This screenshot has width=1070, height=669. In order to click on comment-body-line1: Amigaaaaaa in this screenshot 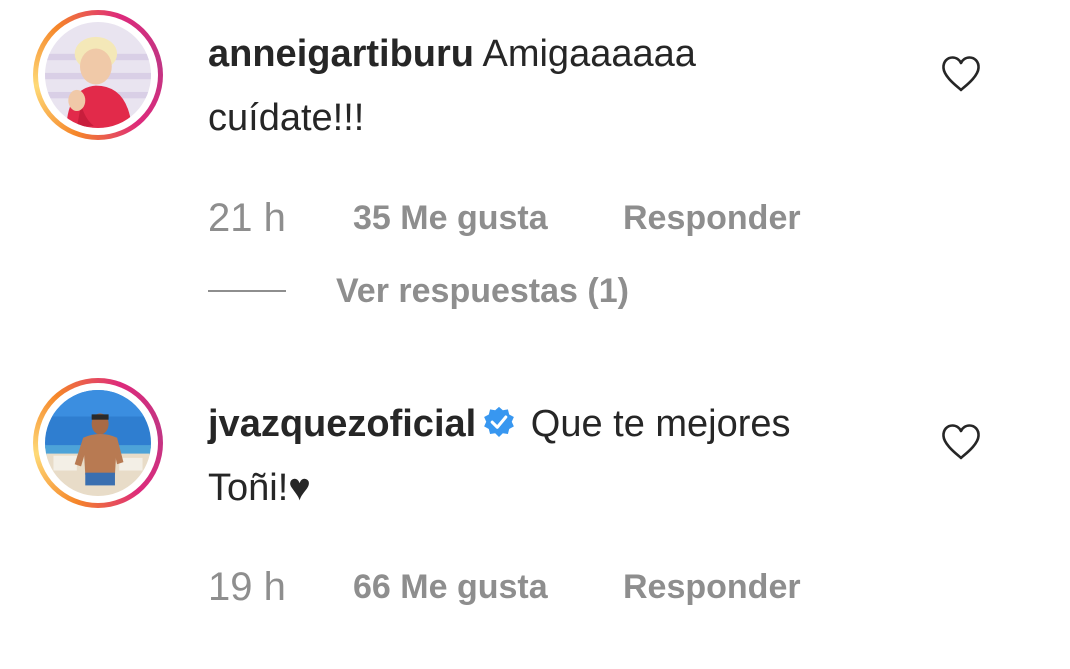, I will do `click(585, 54)`.